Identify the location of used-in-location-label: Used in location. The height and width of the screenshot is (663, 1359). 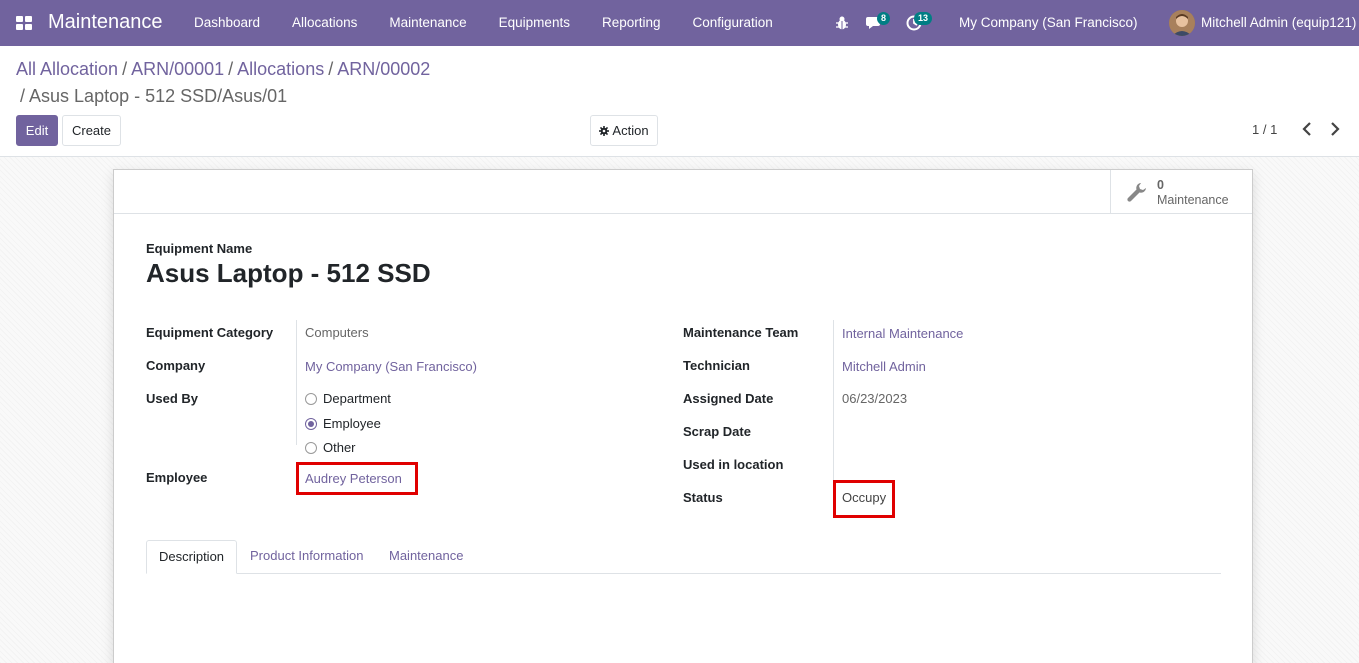
(733, 464).